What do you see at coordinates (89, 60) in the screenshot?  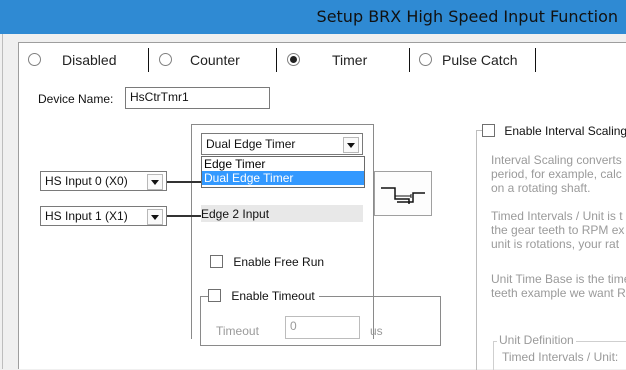 I see `radio-disabled-label: Disabled` at bounding box center [89, 60].